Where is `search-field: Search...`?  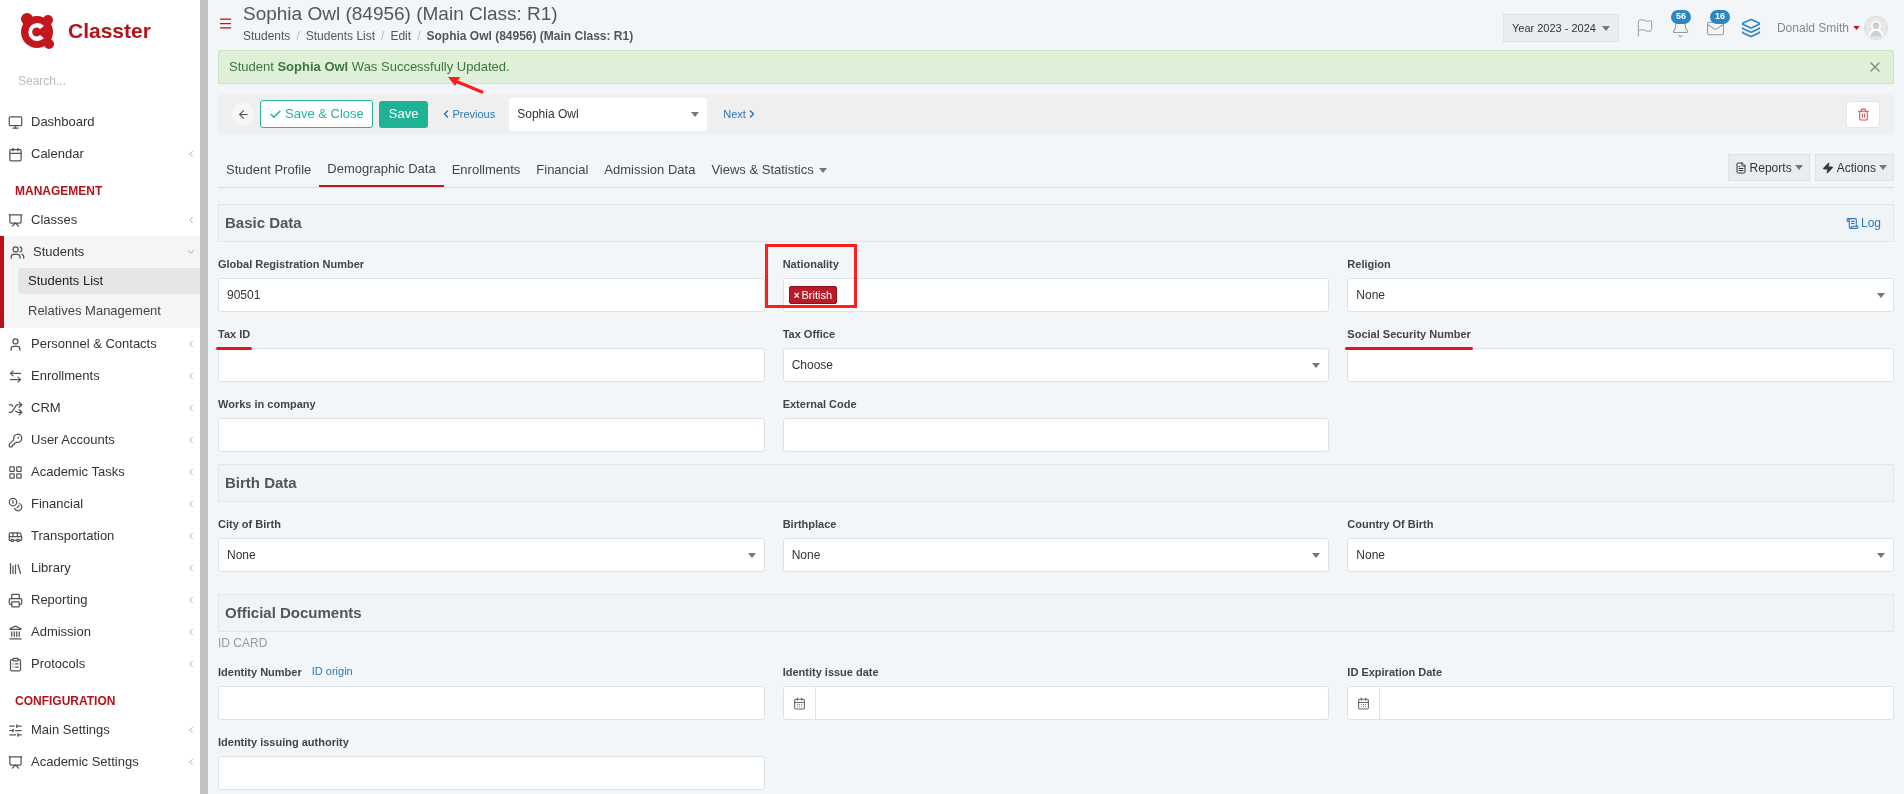 search-field: Search... is located at coordinates (98, 81).